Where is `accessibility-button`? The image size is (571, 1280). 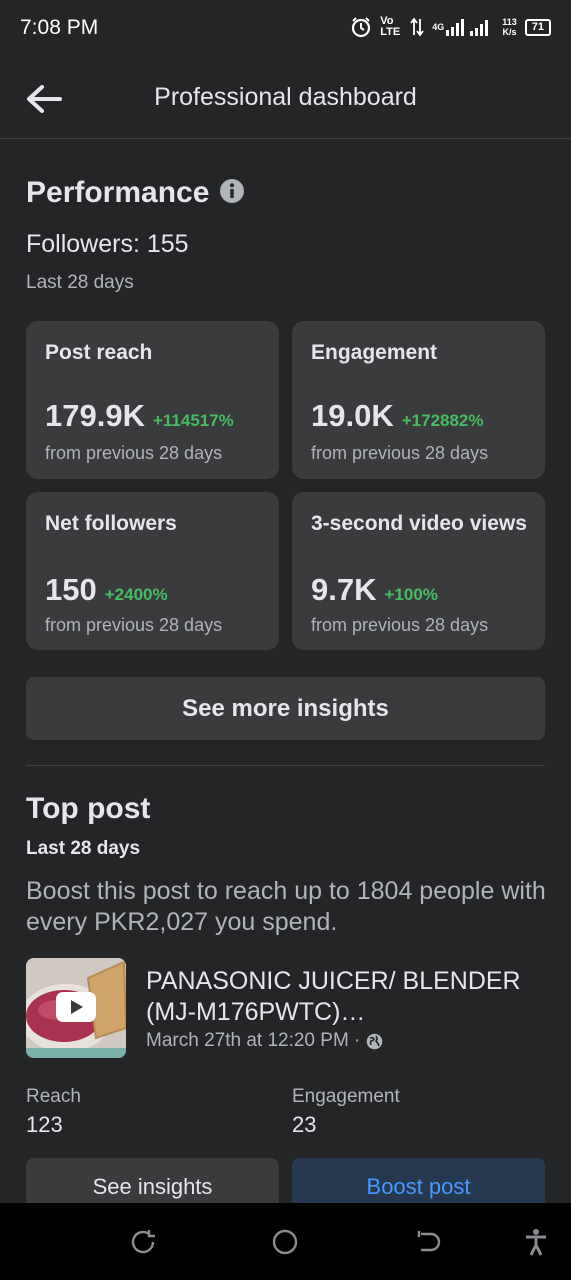 accessibility-button is located at coordinates (536, 1242).